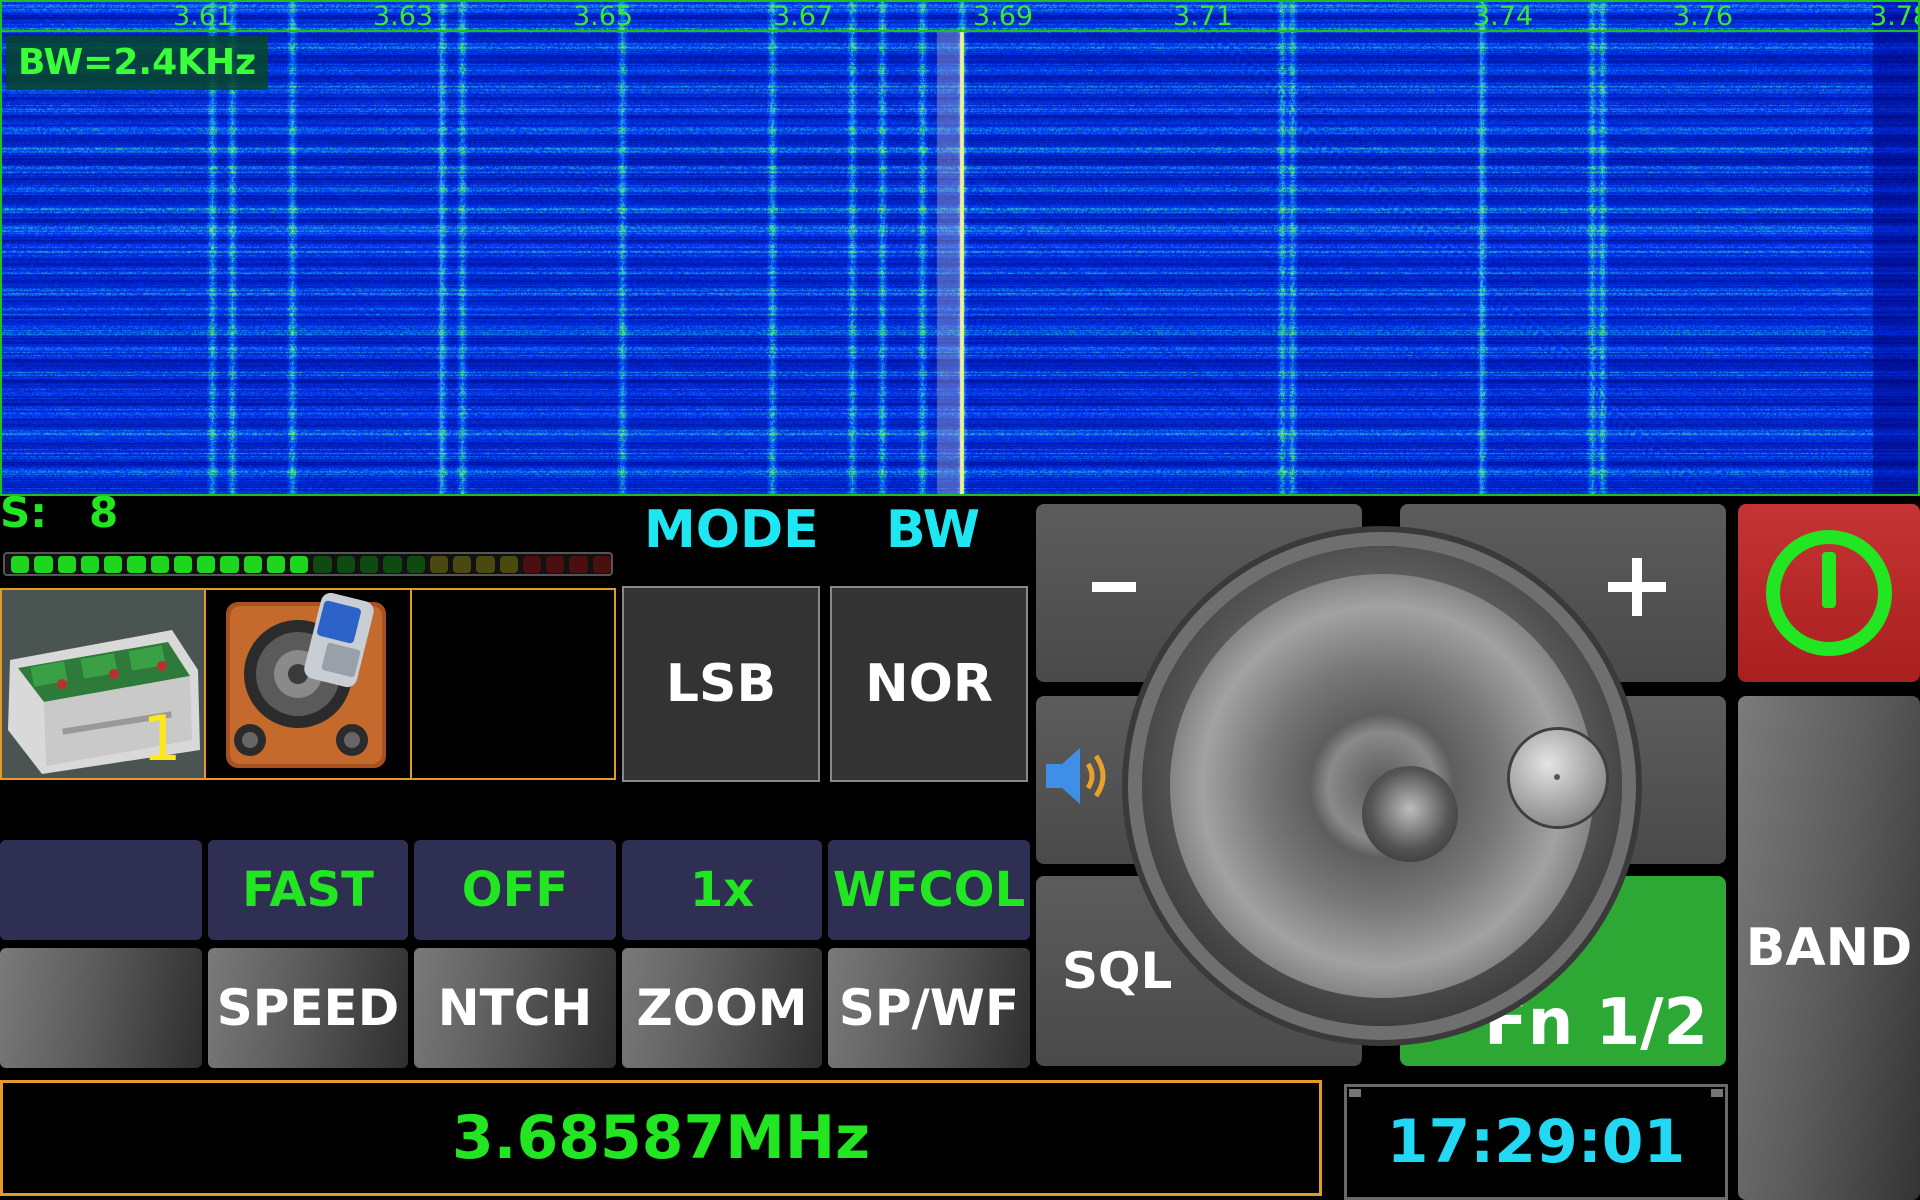  I want to click on bandwidth-button: NOR, so click(929, 684).